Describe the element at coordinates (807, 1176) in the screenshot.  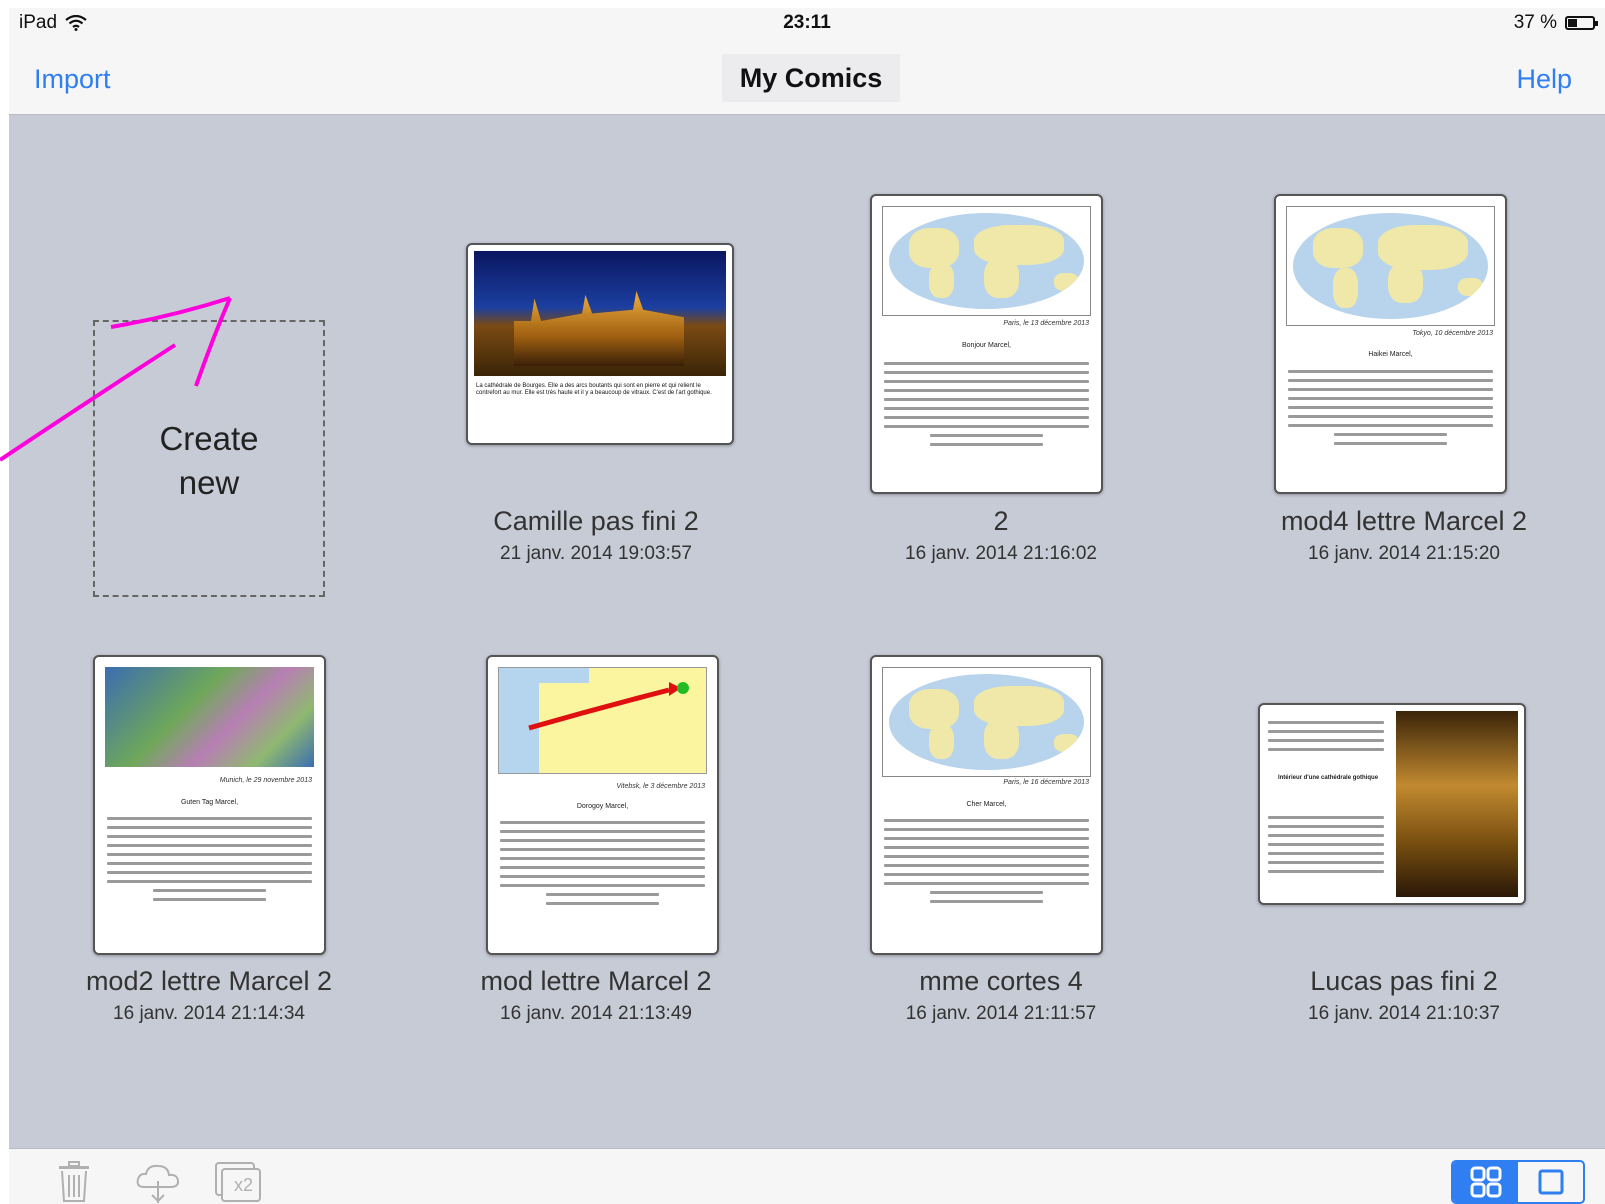
I see `bottom-toolbar: x2` at that location.